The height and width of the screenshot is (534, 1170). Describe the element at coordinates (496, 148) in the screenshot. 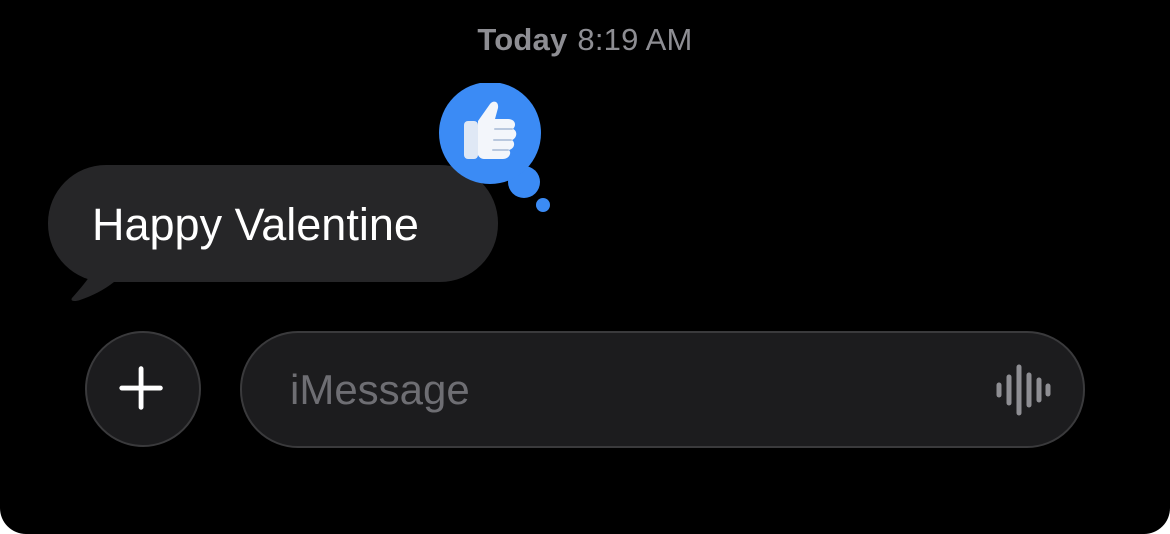

I see `tapback-reaction` at that location.